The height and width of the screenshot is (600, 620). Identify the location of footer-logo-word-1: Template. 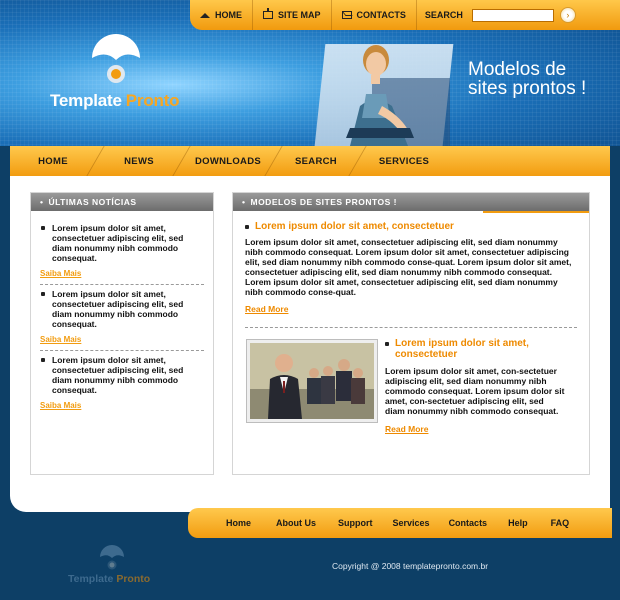
(91, 579).